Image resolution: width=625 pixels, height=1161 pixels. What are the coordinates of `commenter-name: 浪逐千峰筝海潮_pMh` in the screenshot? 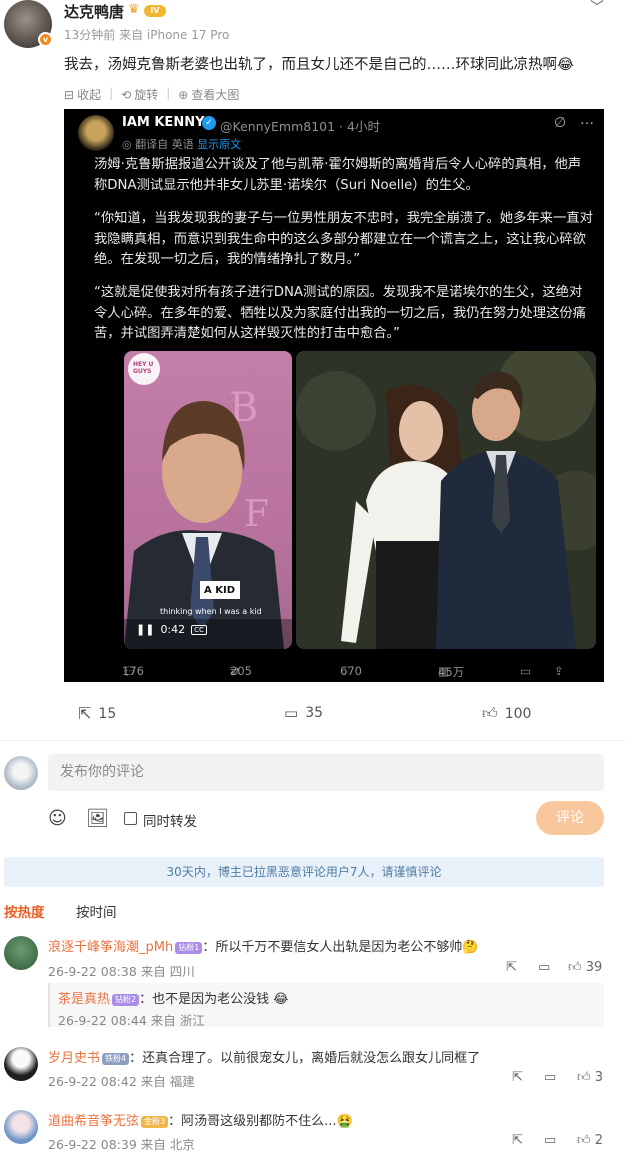 It's located at (110, 947).